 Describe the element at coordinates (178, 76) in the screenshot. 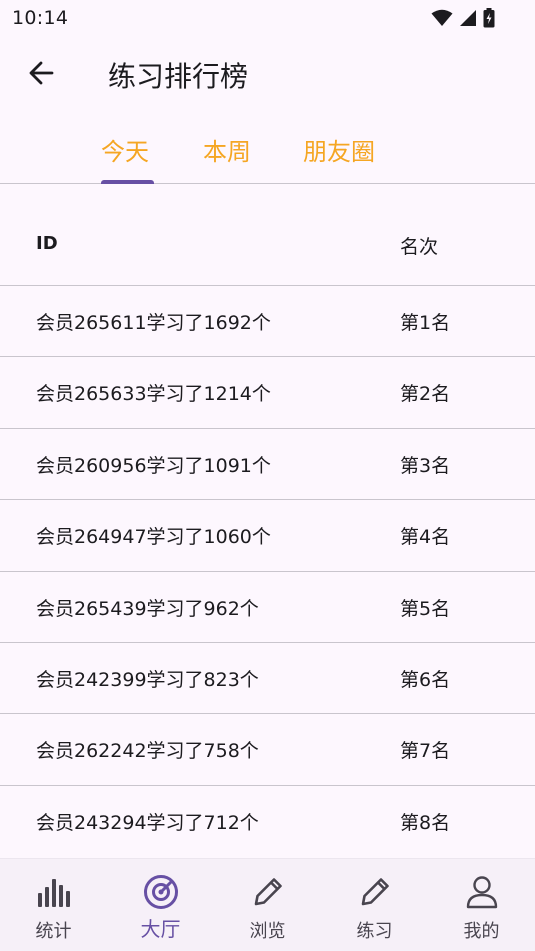

I see `page-title: 练习排行榜` at that location.